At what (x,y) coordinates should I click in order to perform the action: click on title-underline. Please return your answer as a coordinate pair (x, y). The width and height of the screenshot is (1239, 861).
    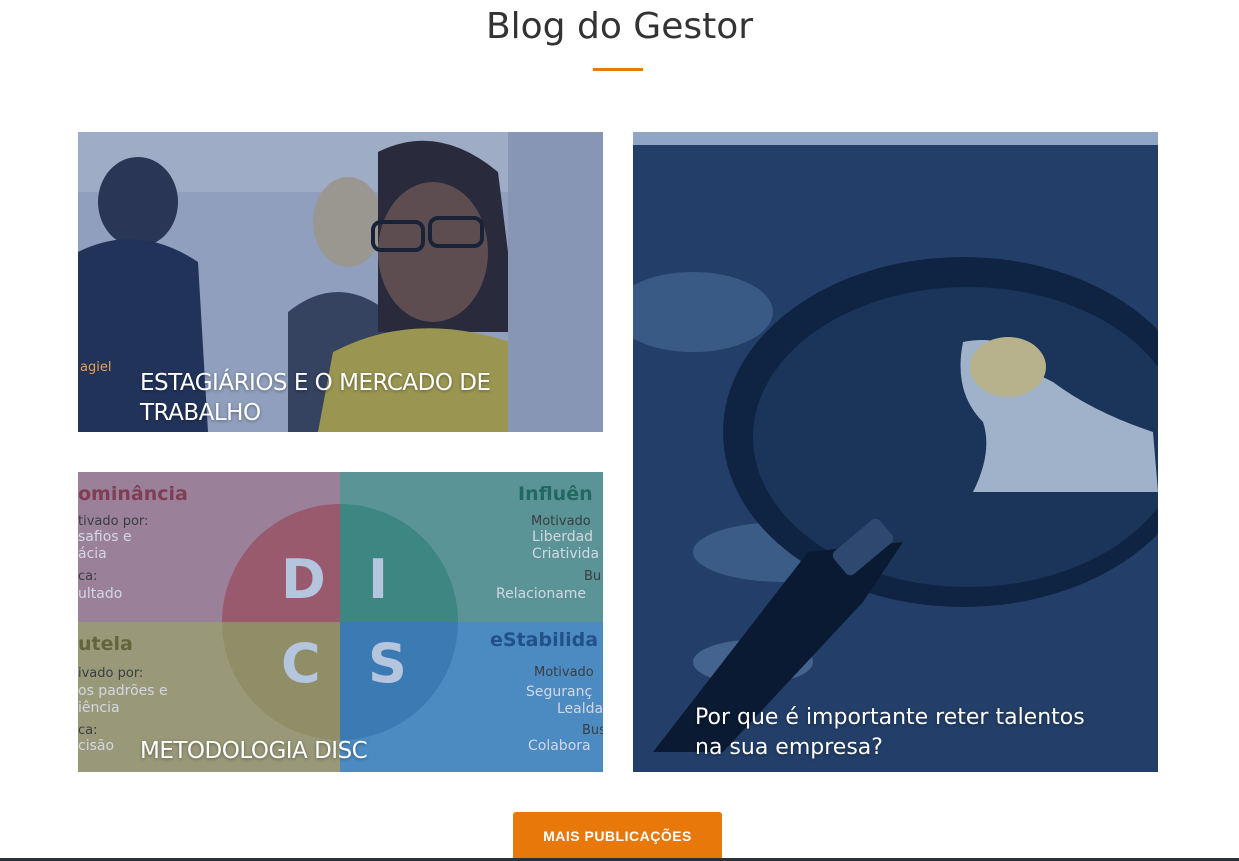
    Looking at the image, I should click on (618, 69).